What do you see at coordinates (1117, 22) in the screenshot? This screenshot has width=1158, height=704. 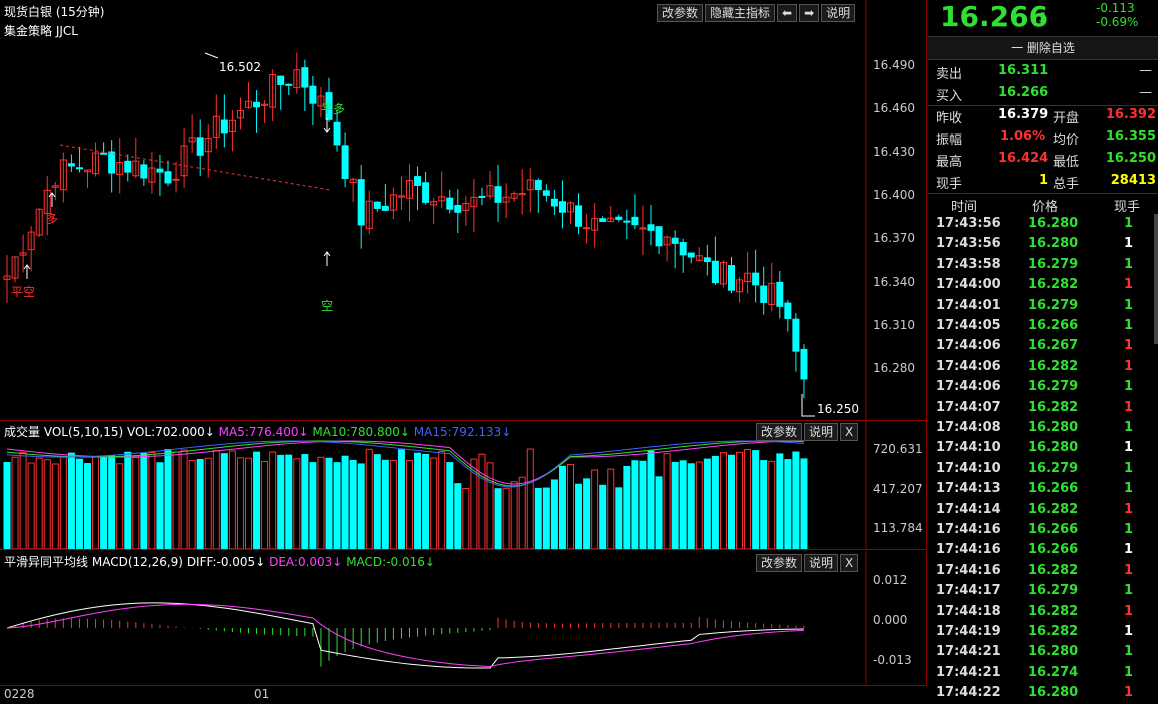 I see `price-change-pct: -0.69%` at bounding box center [1117, 22].